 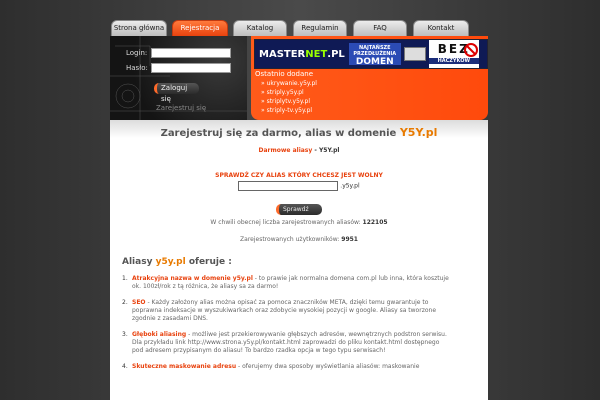 I want to click on free-aliases-link: Darmowe aliasy, so click(x=286, y=150).